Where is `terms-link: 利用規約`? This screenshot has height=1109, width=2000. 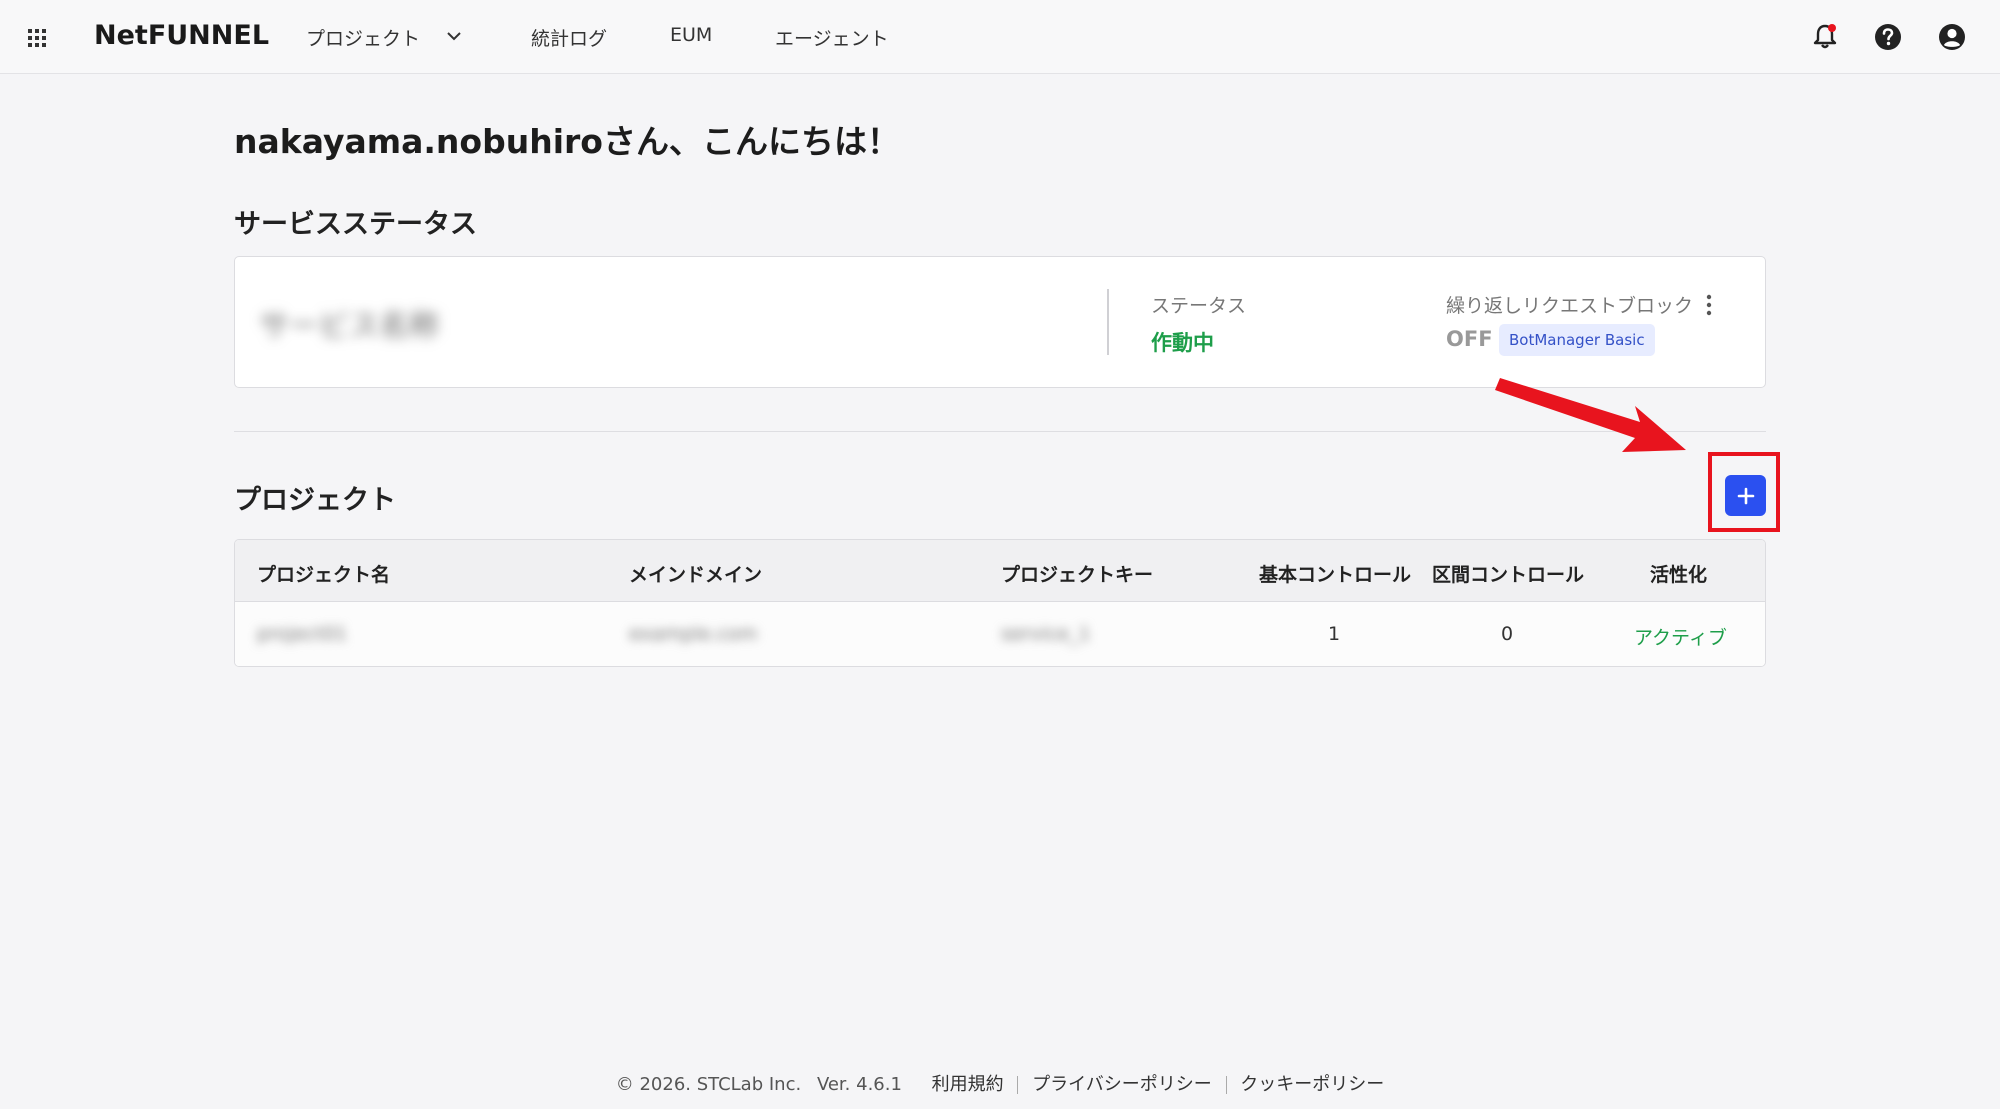
terms-link: 利用規約 is located at coordinates (968, 1084).